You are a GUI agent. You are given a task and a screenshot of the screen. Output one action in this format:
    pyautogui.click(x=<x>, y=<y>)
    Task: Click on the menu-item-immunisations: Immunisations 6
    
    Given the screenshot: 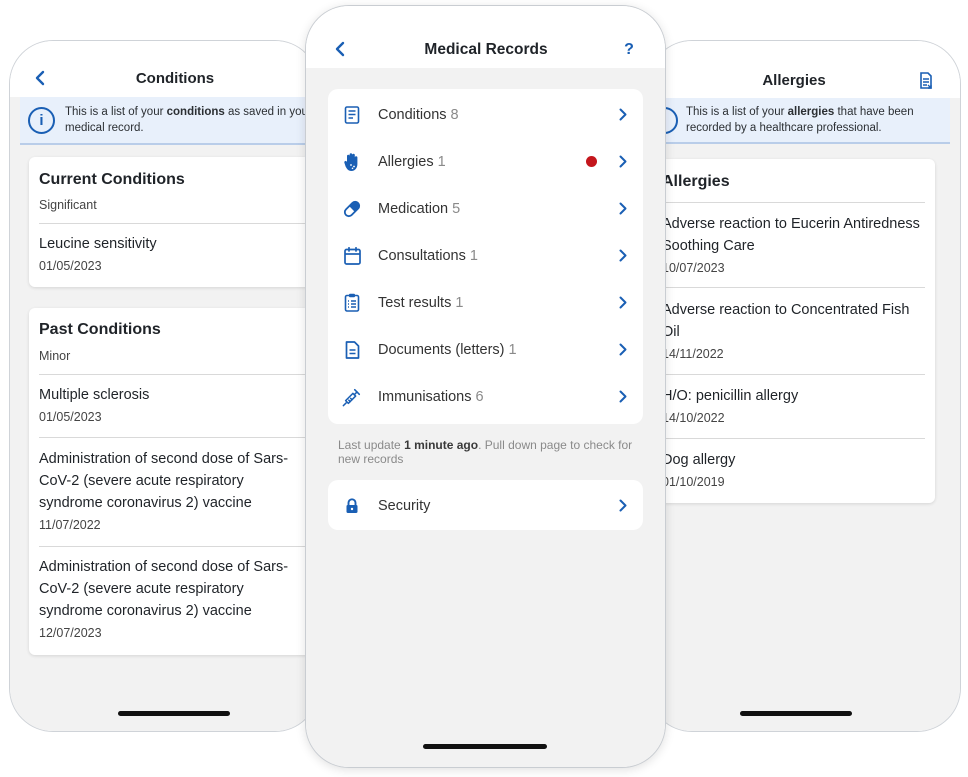 What is the action you would take?
    pyautogui.click(x=485, y=396)
    